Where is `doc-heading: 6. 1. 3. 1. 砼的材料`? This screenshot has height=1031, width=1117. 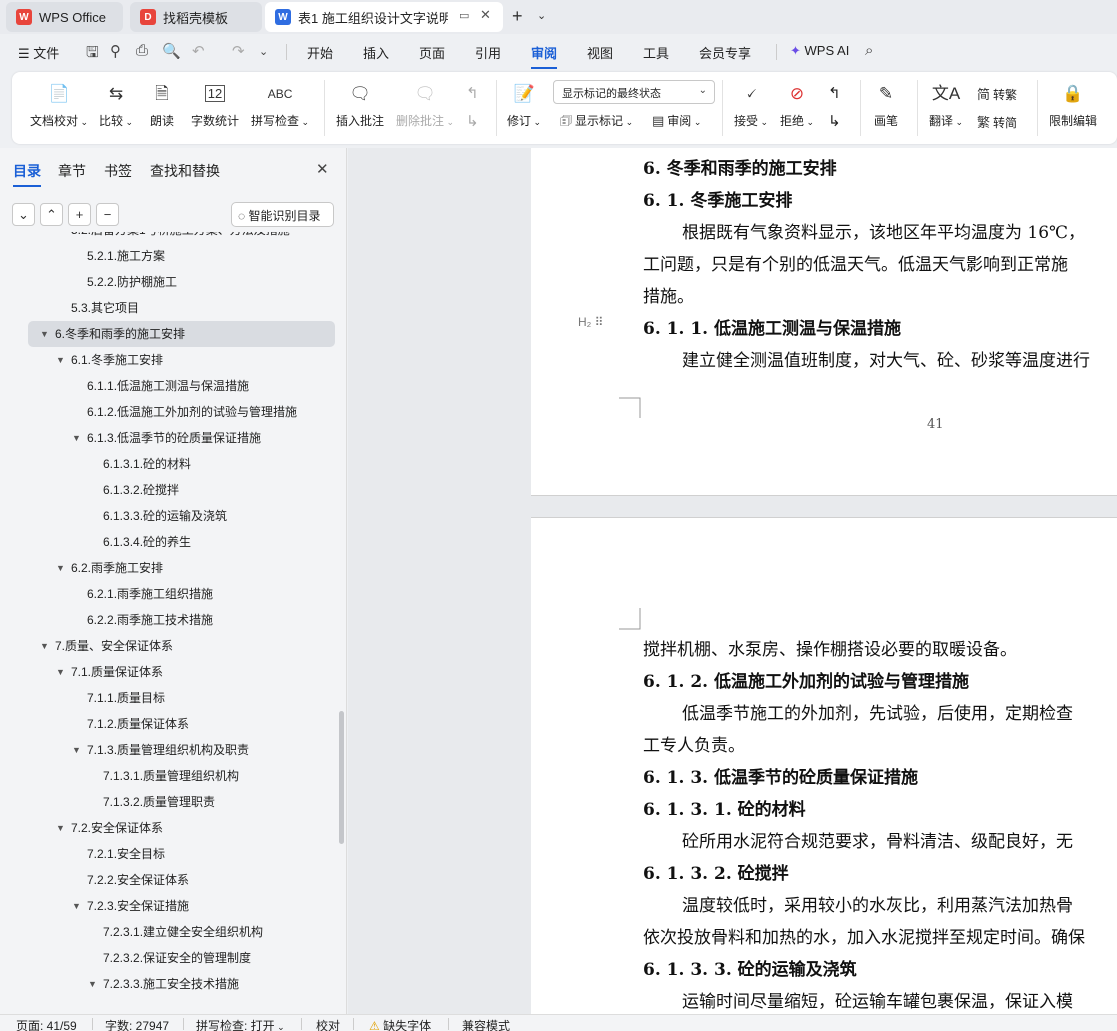
doc-heading: 6. 1. 3. 1. 砼的材料 is located at coordinates (724, 807).